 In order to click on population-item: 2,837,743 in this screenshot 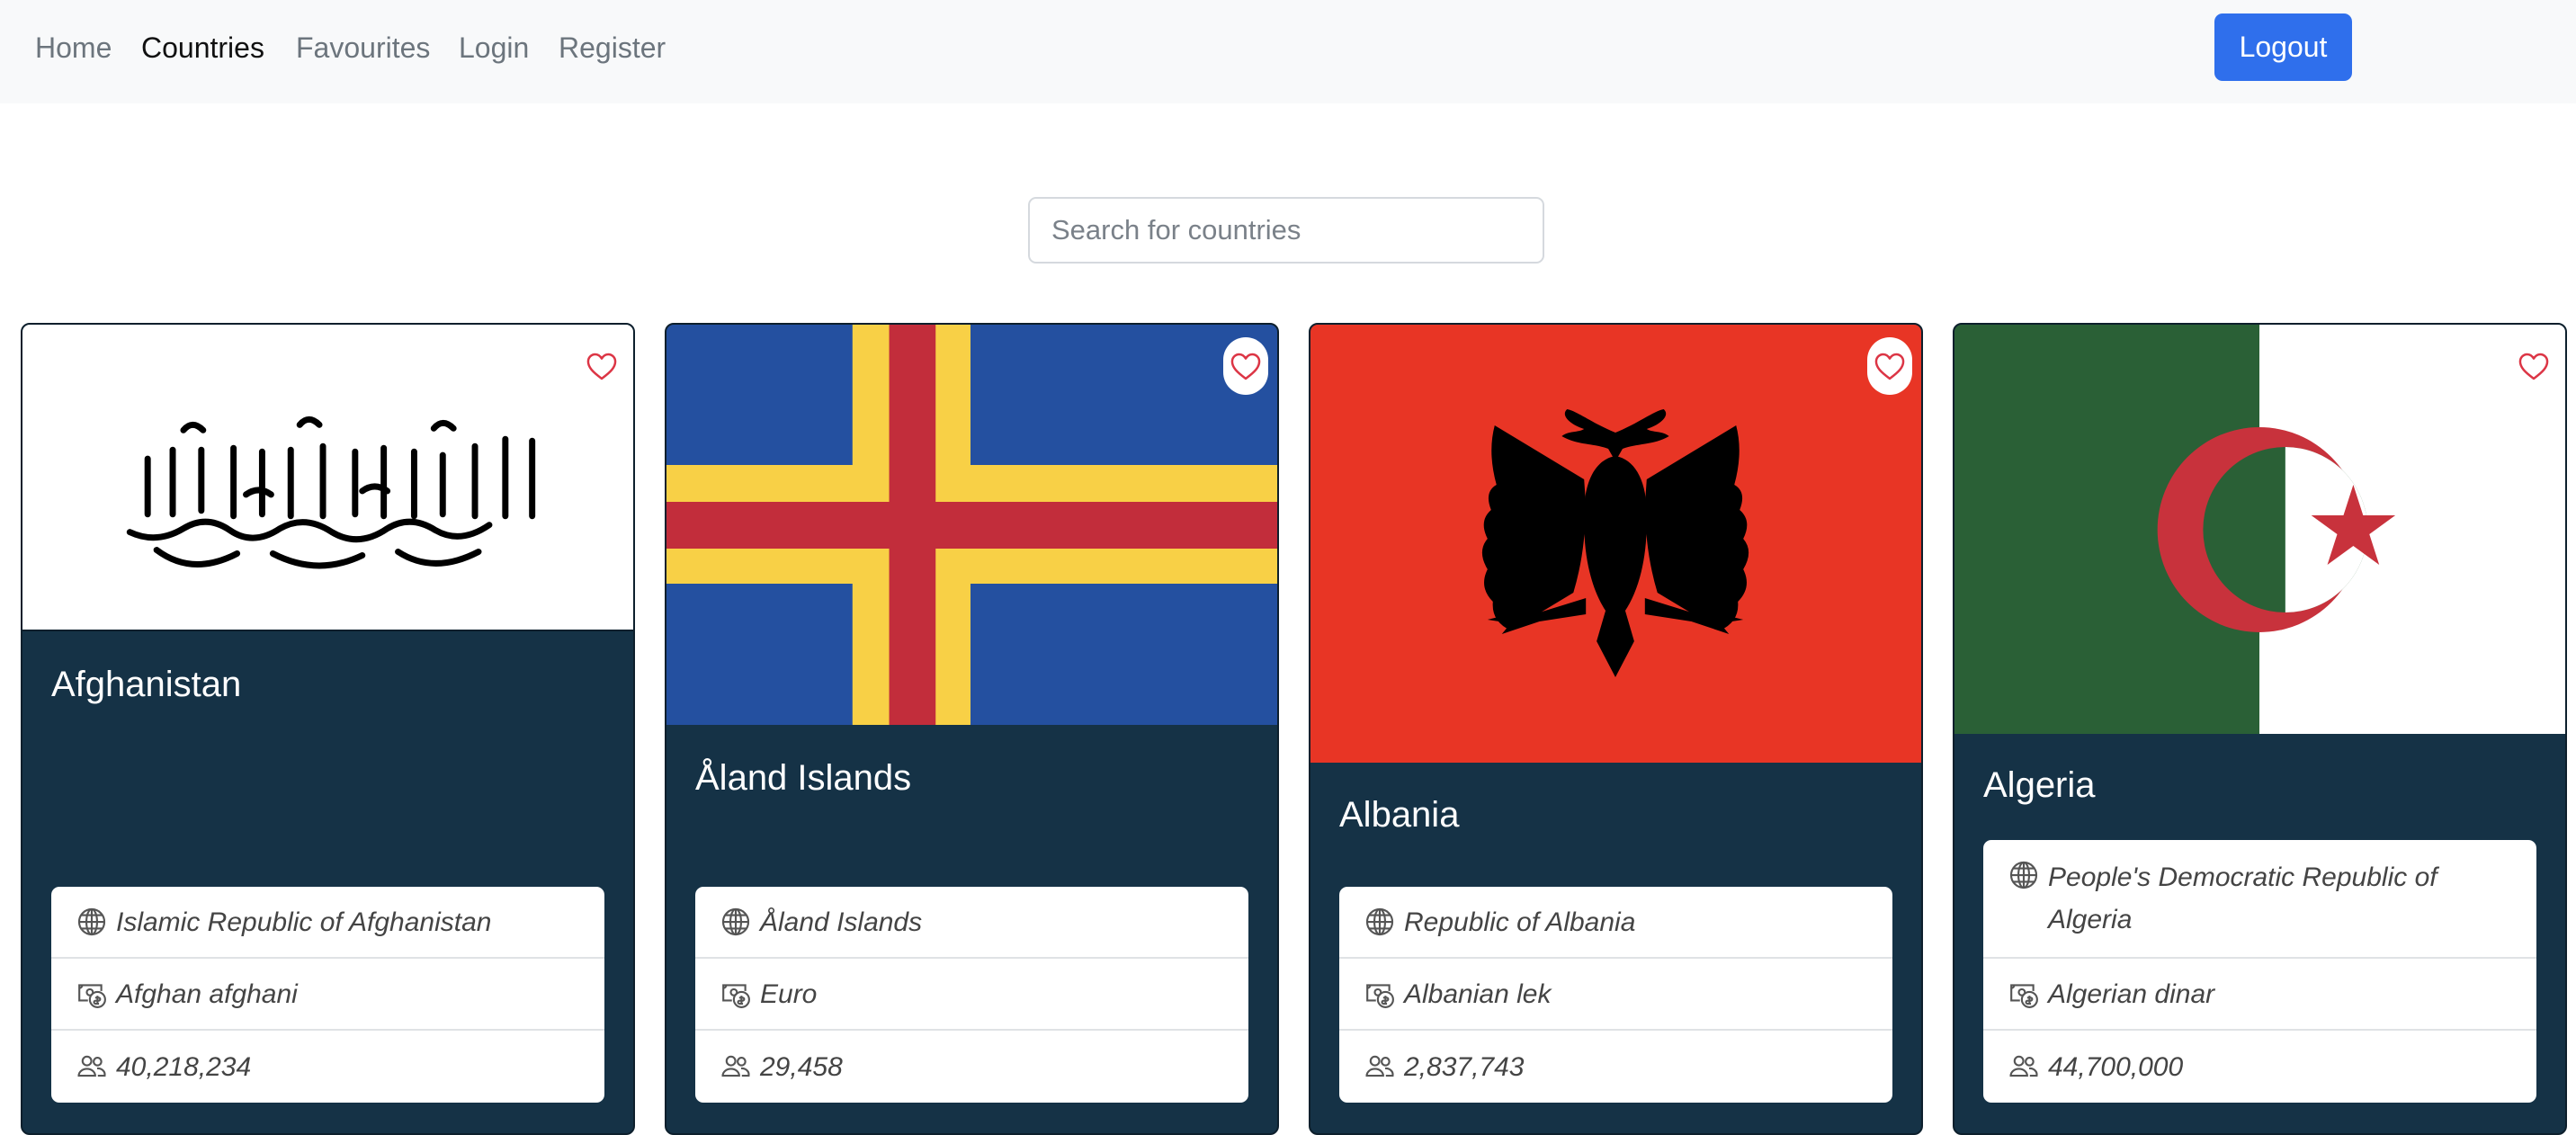, I will do `click(1615, 1067)`.